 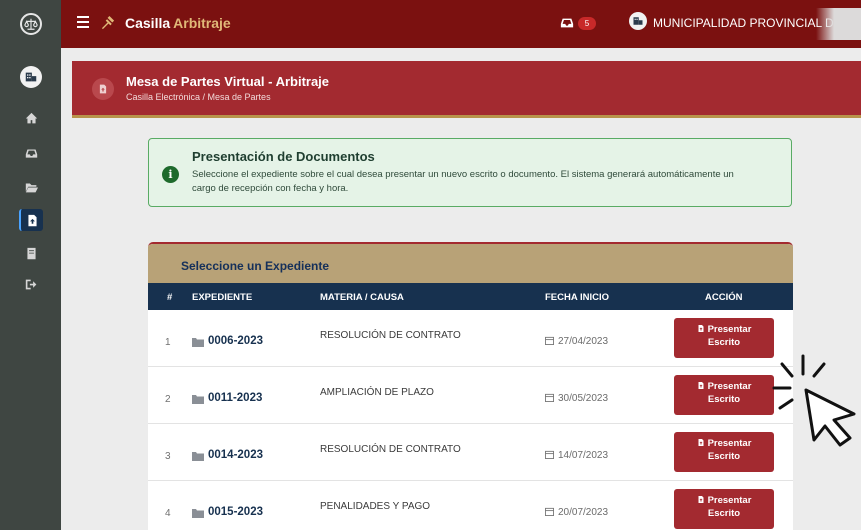 What do you see at coordinates (375, 506) in the screenshot?
I see `materia: PENALIDADES Y PAGO` at bounding box center [375, 506].